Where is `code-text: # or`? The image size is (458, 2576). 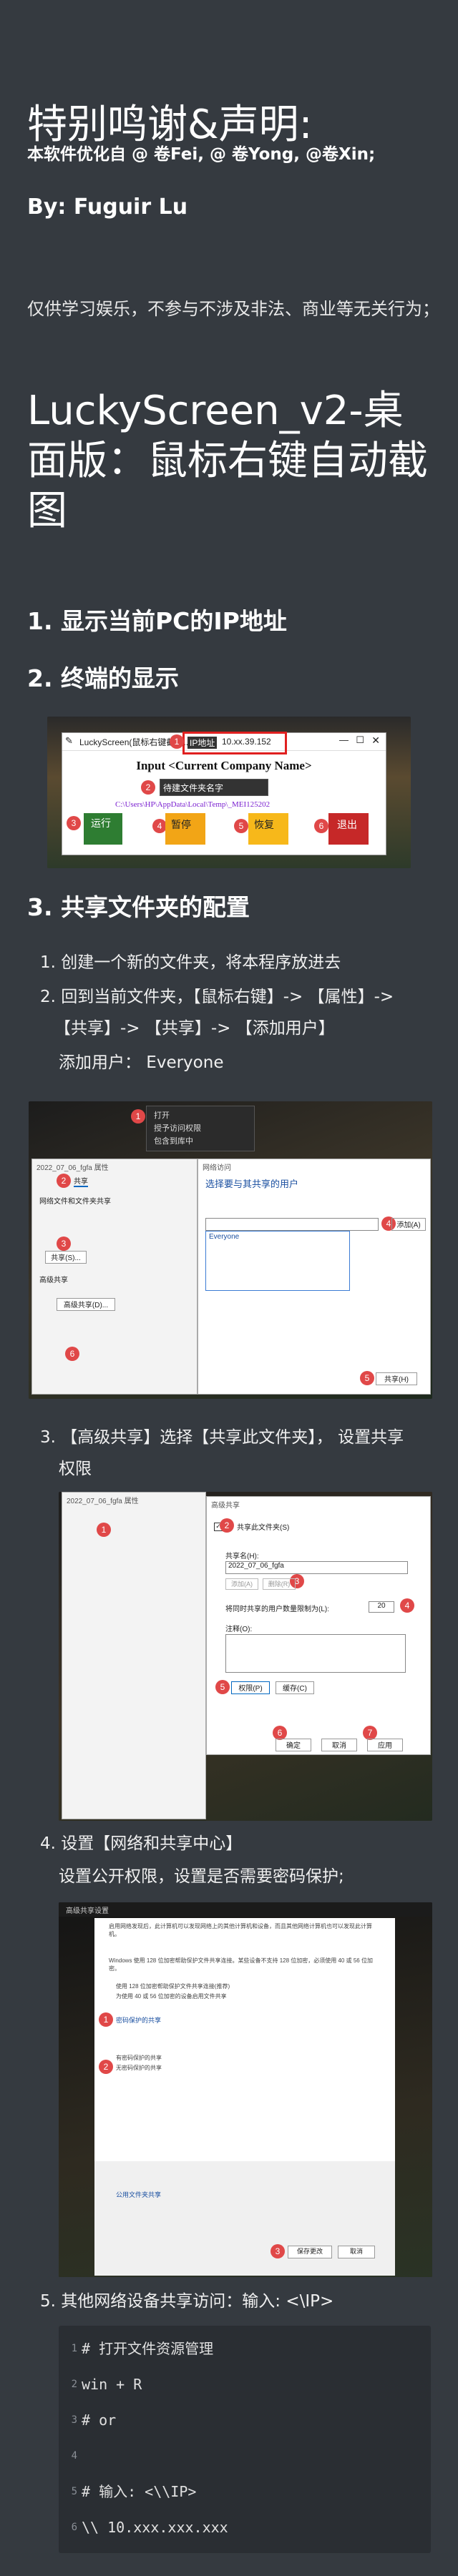 code-text: # or is located at coordinates (99, 2420).